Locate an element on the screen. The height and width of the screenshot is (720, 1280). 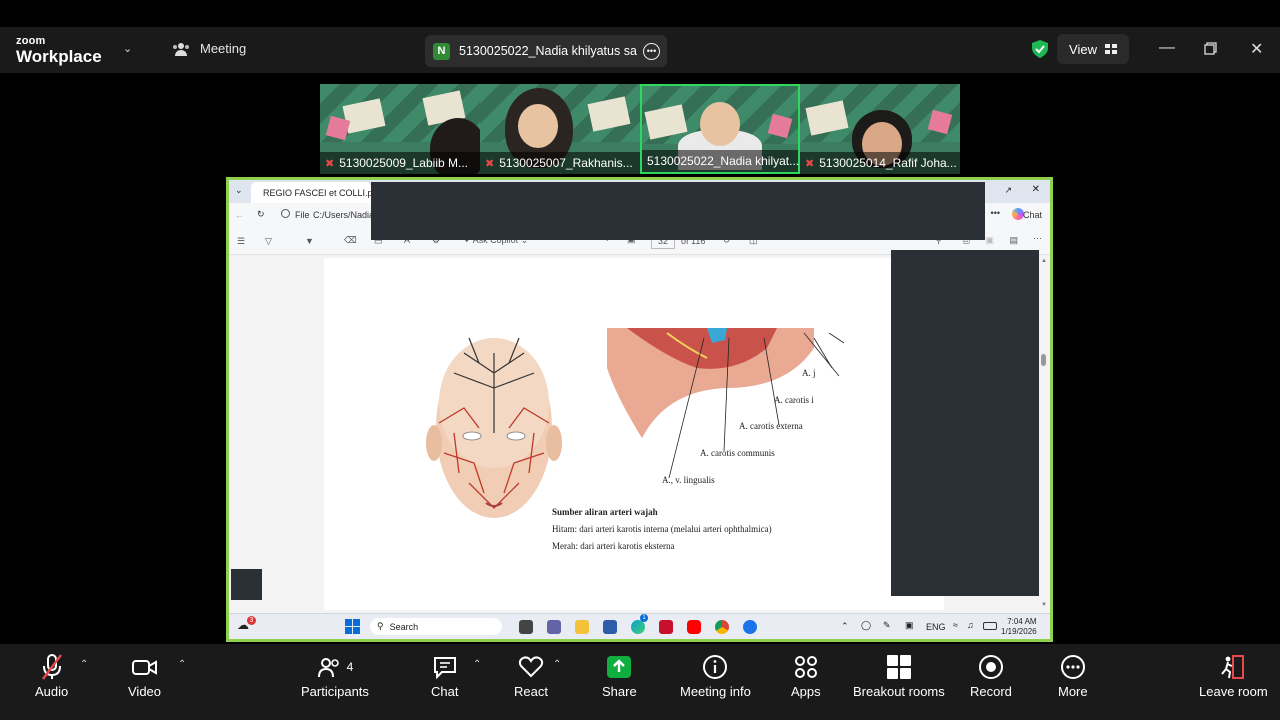
chat-bubble-icon is located at coordinates (444, 668).